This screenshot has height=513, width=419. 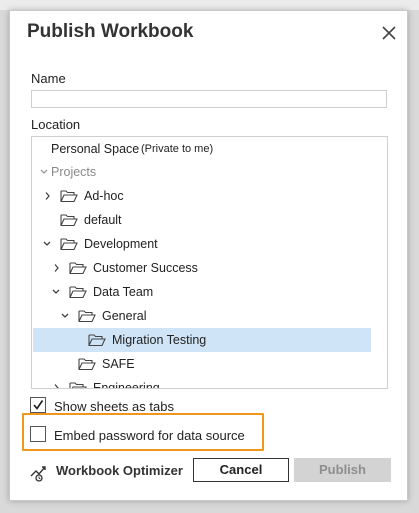 I want to click on tree-item-label: Migration Testing, so click(x=159, y=340).